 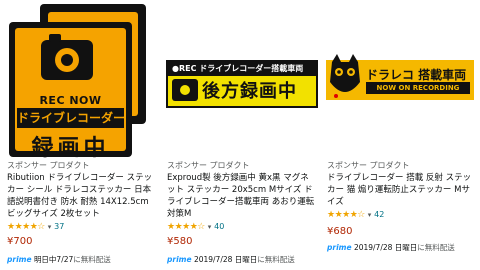 What do you see at coordinates (219, 226) in the screenshot?
I see `rating-count: 40` at bounding box center [219, 226].